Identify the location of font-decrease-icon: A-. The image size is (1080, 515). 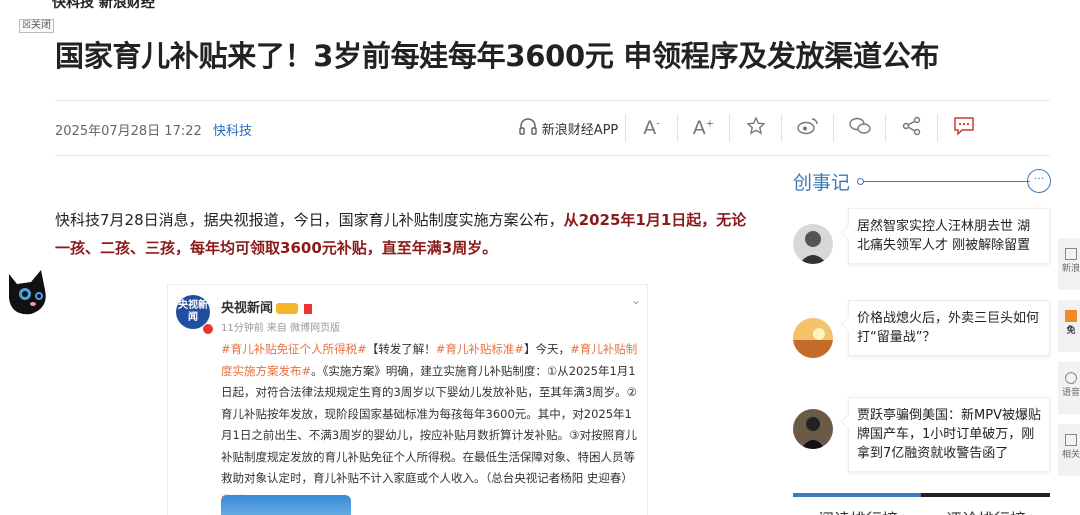
(651, 128).